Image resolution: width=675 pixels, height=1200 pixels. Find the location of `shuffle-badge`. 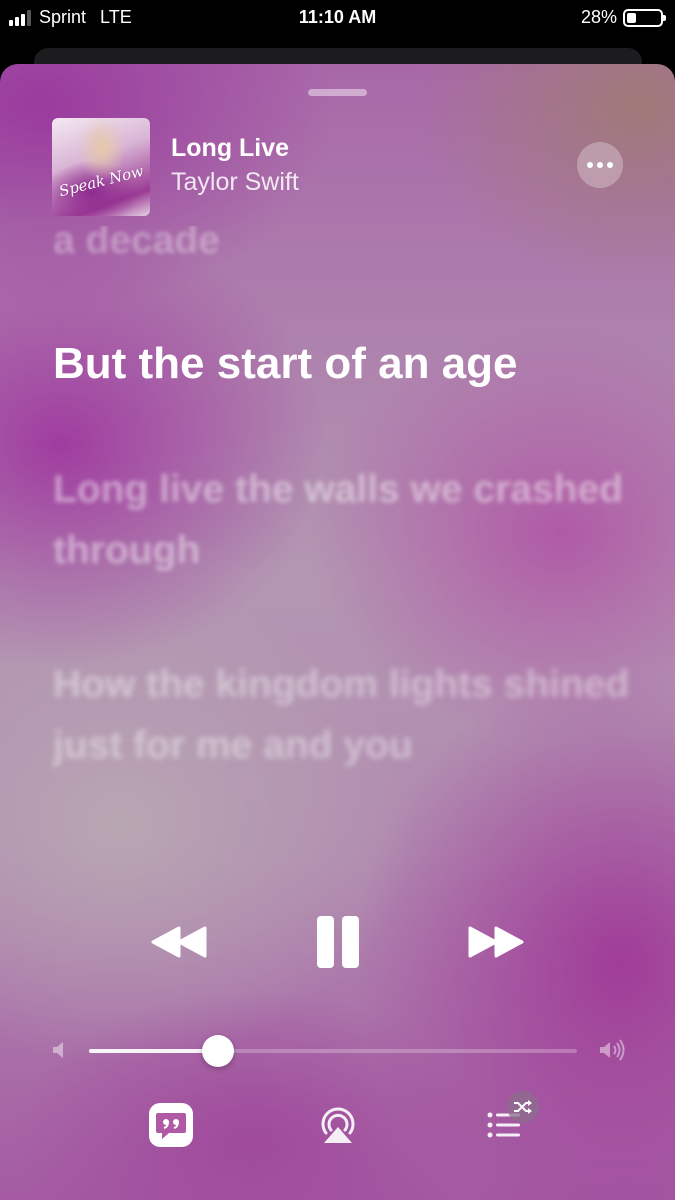

shuffle-badge is located at coordinates (523, 1107).